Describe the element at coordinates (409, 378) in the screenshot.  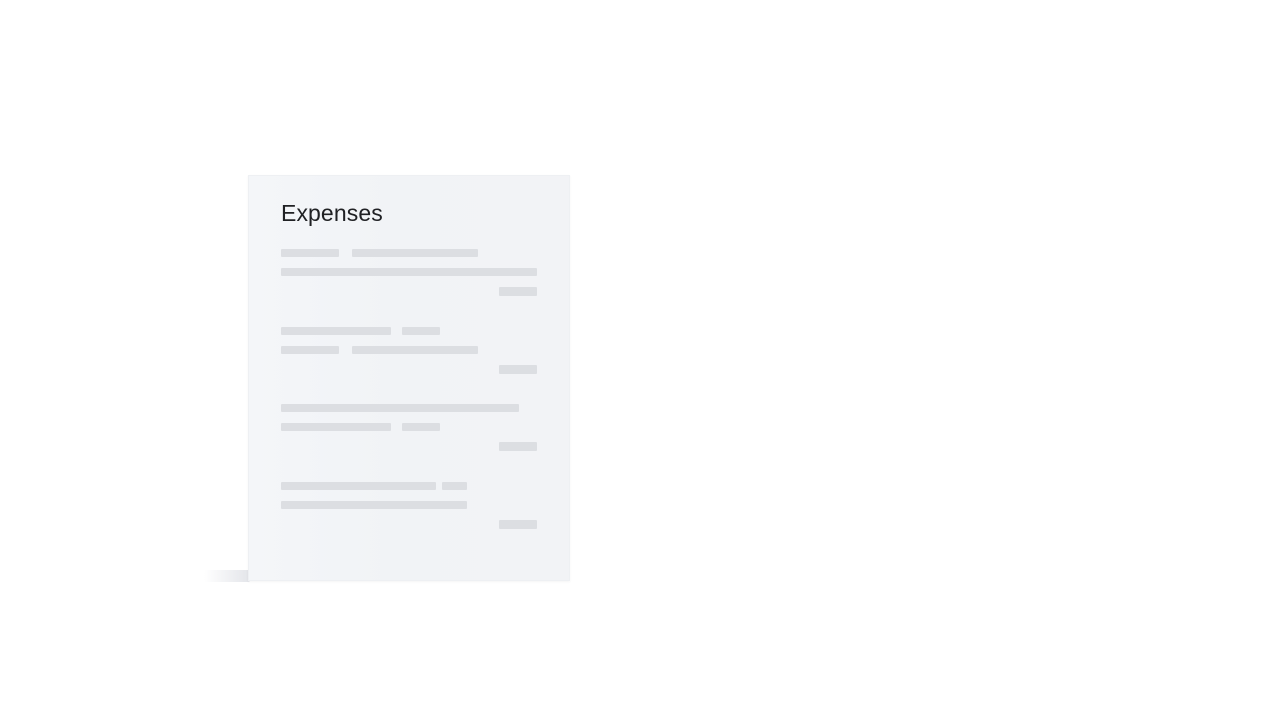
I see `expenses-card: Expenses` at that location.